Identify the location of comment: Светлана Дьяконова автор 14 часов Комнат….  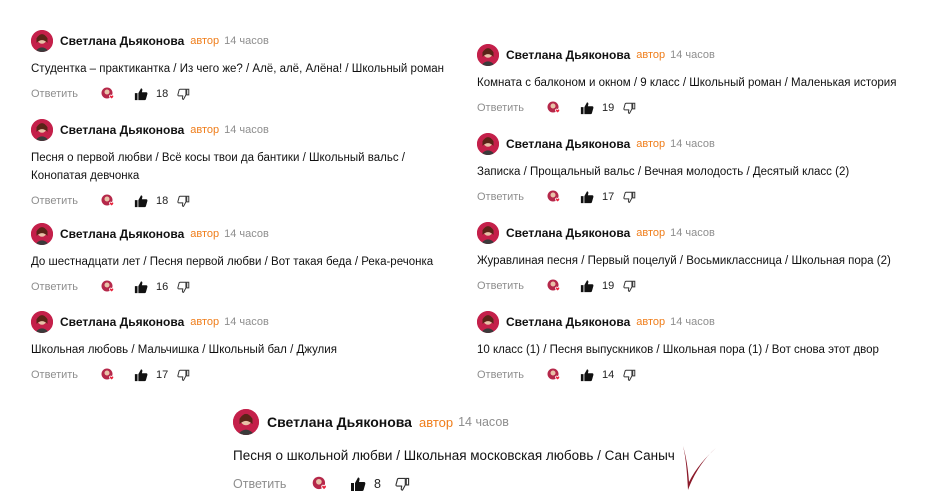
(699, 80).